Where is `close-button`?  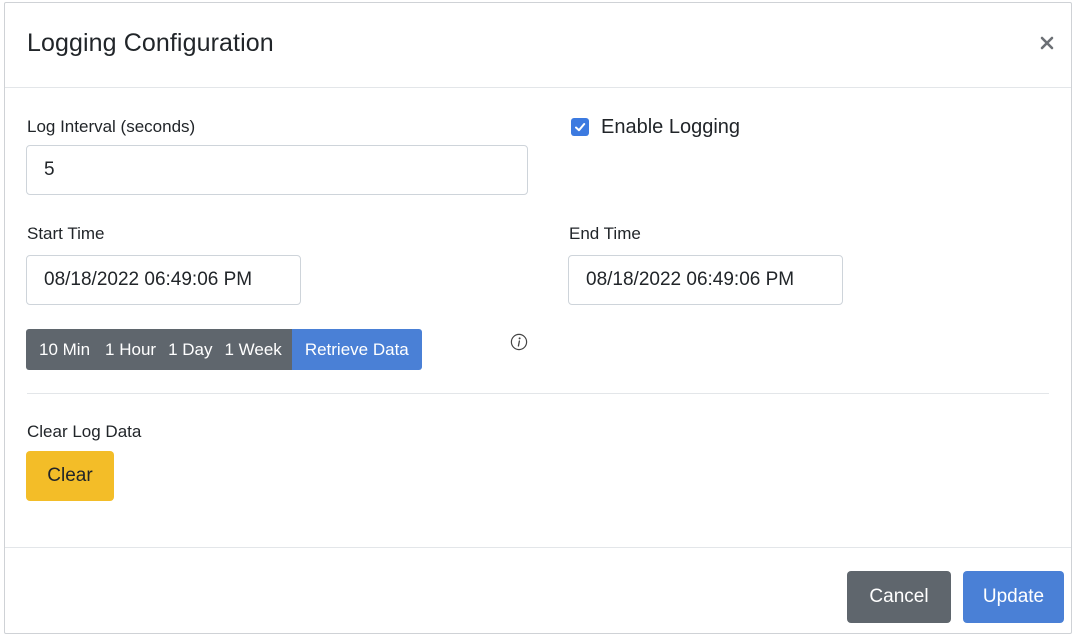
close-button is located at coordinates (1047, 43).